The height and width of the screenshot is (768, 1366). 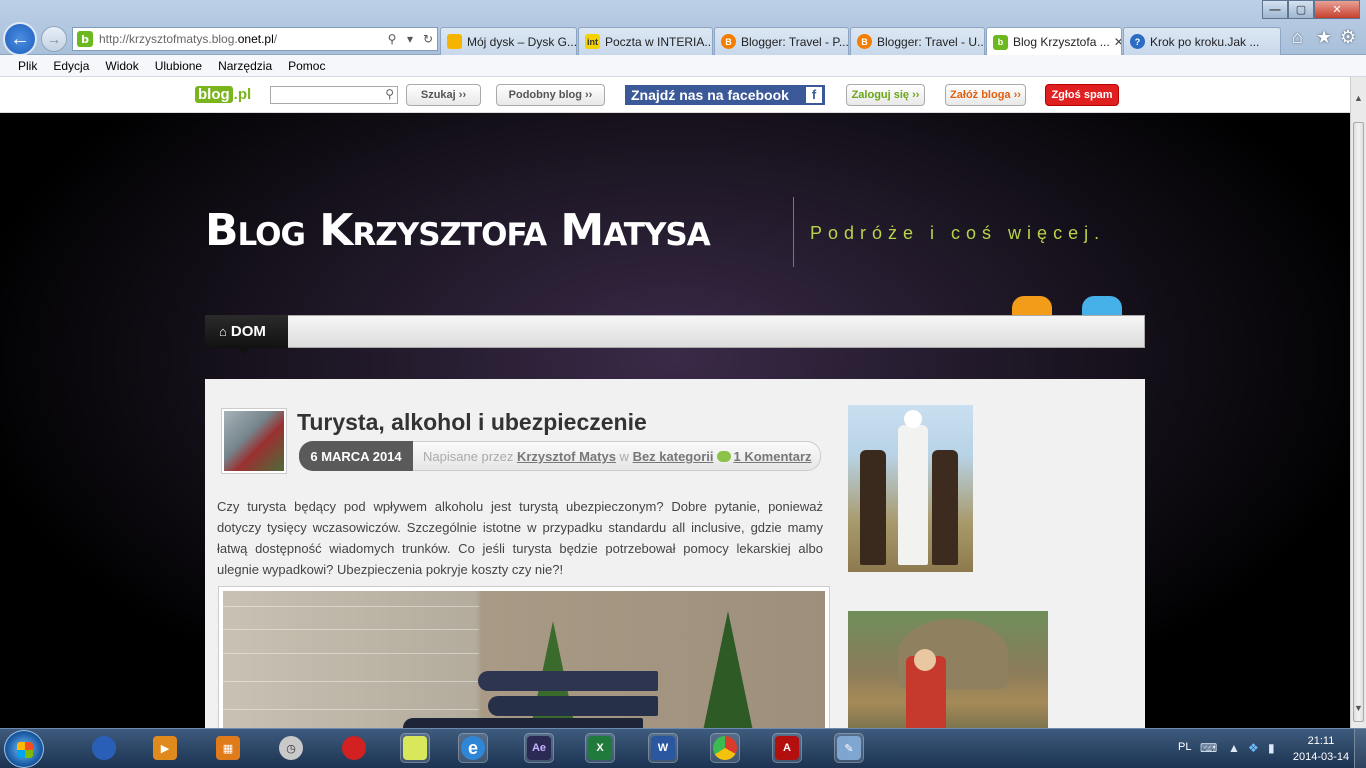 I want to click on create-blog-button: Załóż bloga ››, so click(x=985, y=95).